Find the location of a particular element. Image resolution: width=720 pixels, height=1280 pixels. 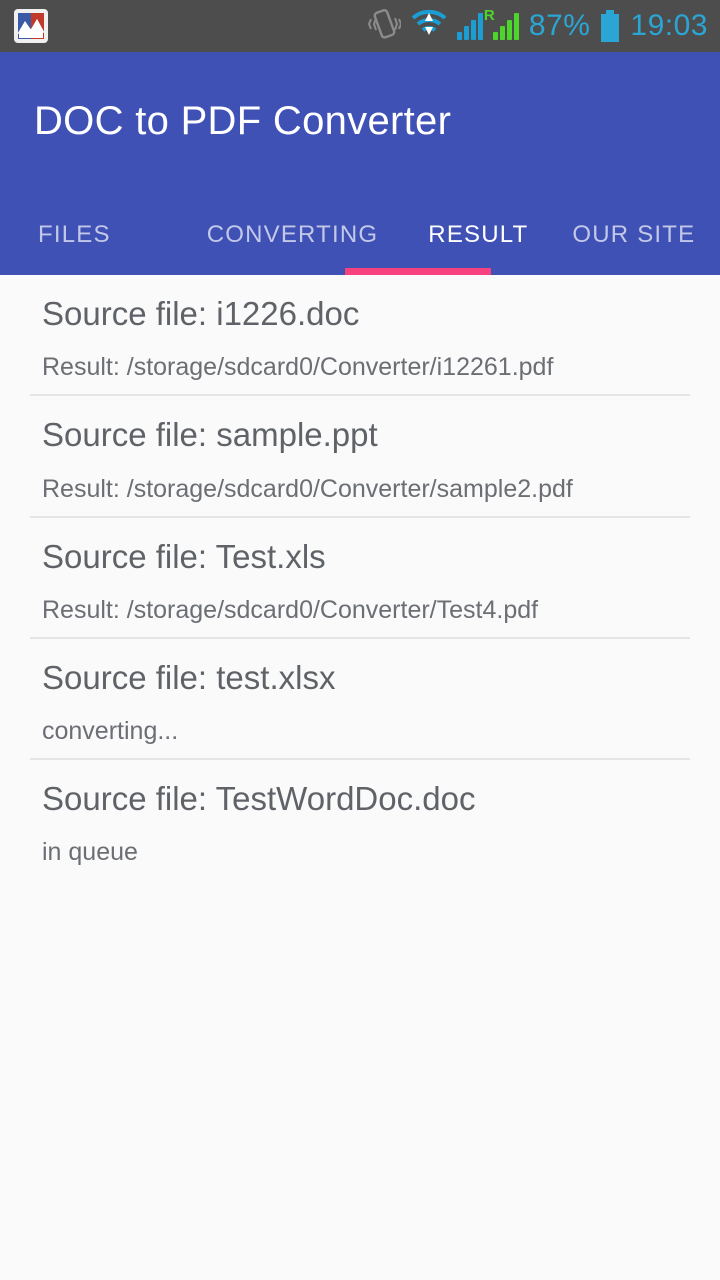

wifi-icon is located at coordinates (429, 26).